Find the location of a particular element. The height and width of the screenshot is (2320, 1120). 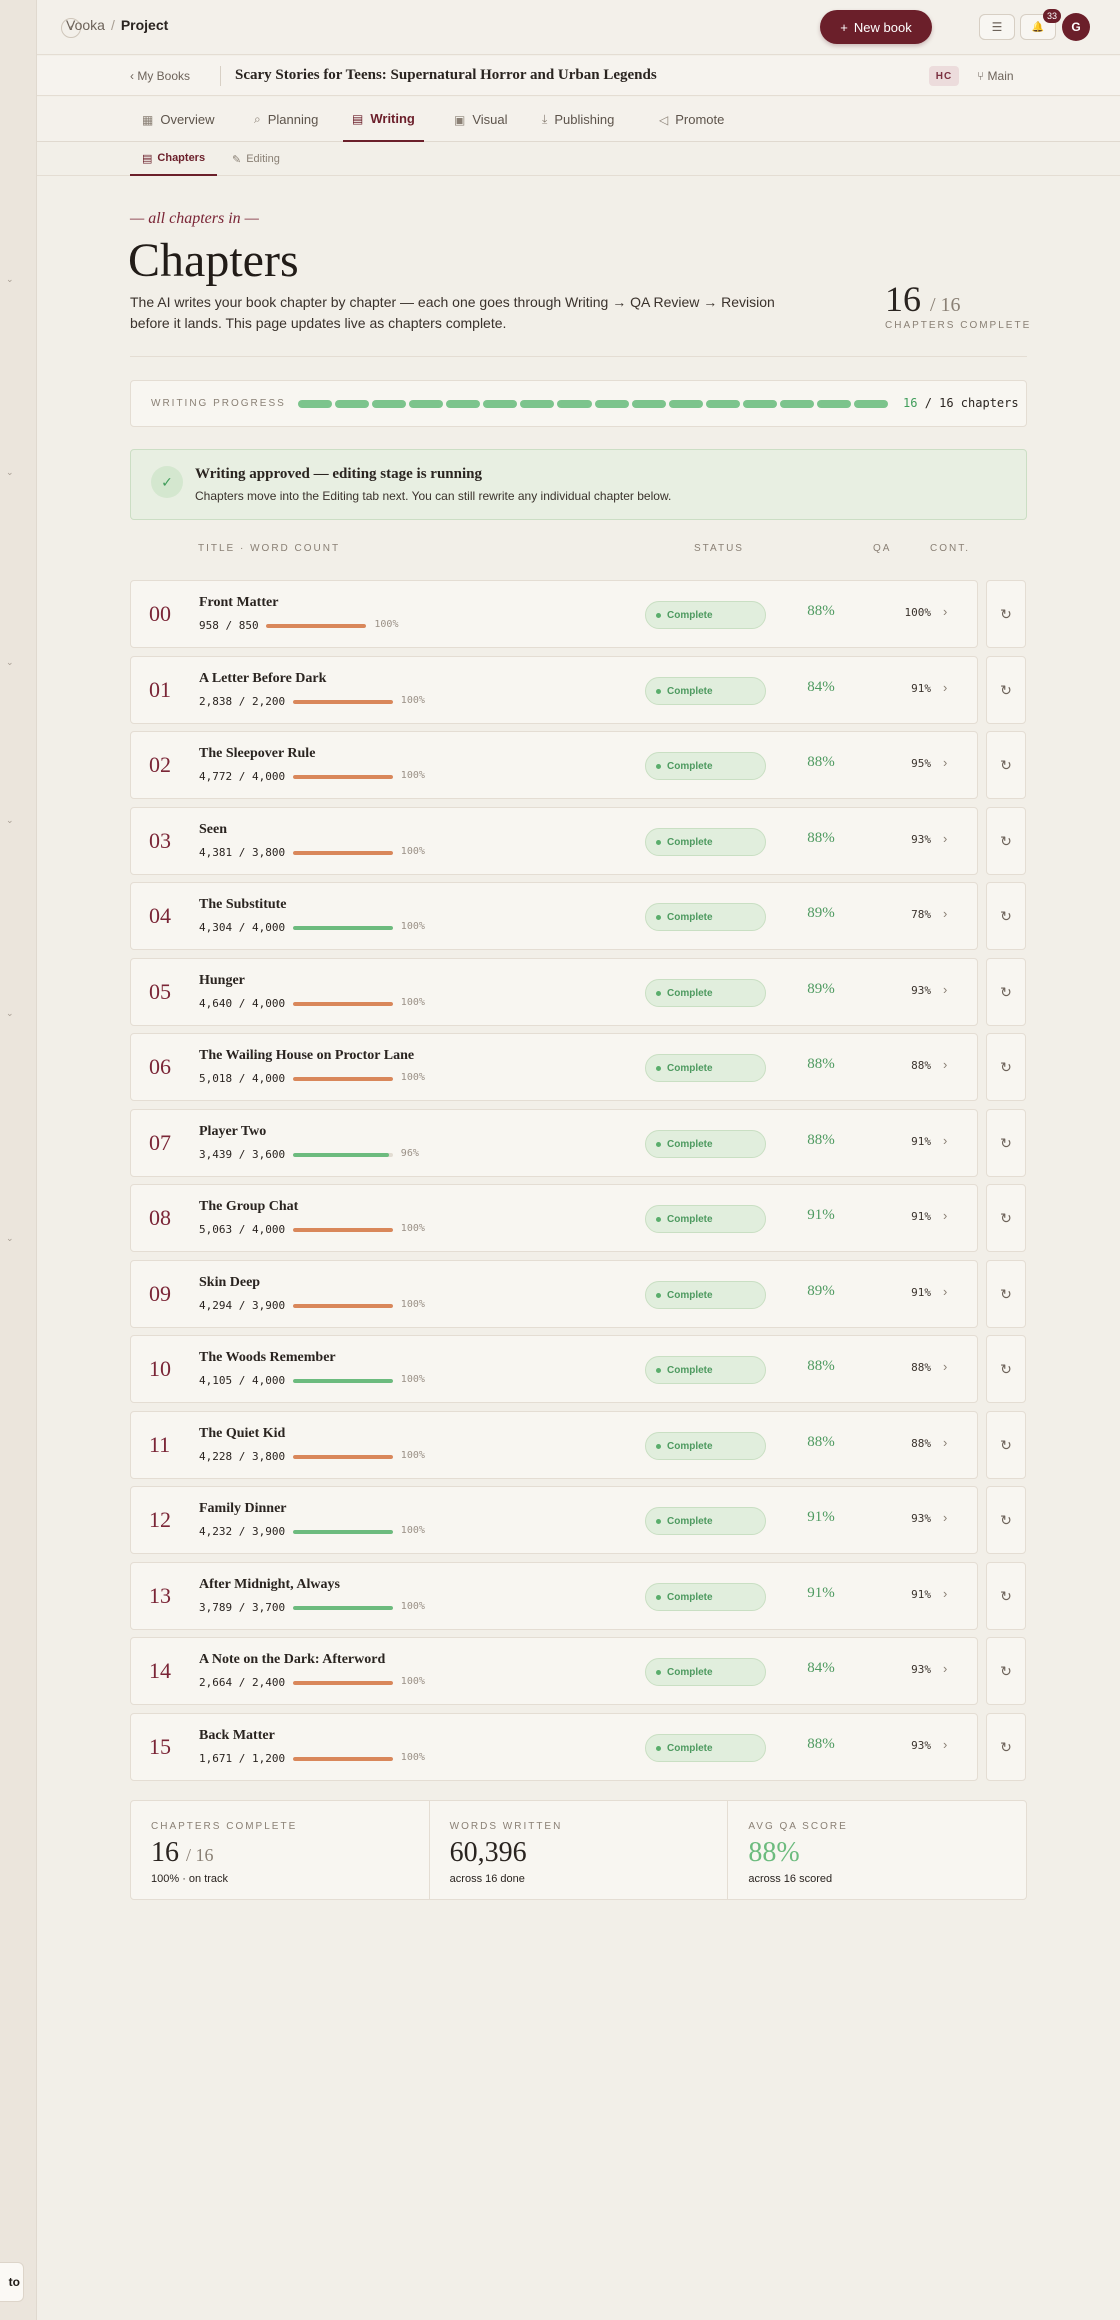

breadcrumb-root: Vooka is located at coordinates (85, 25).